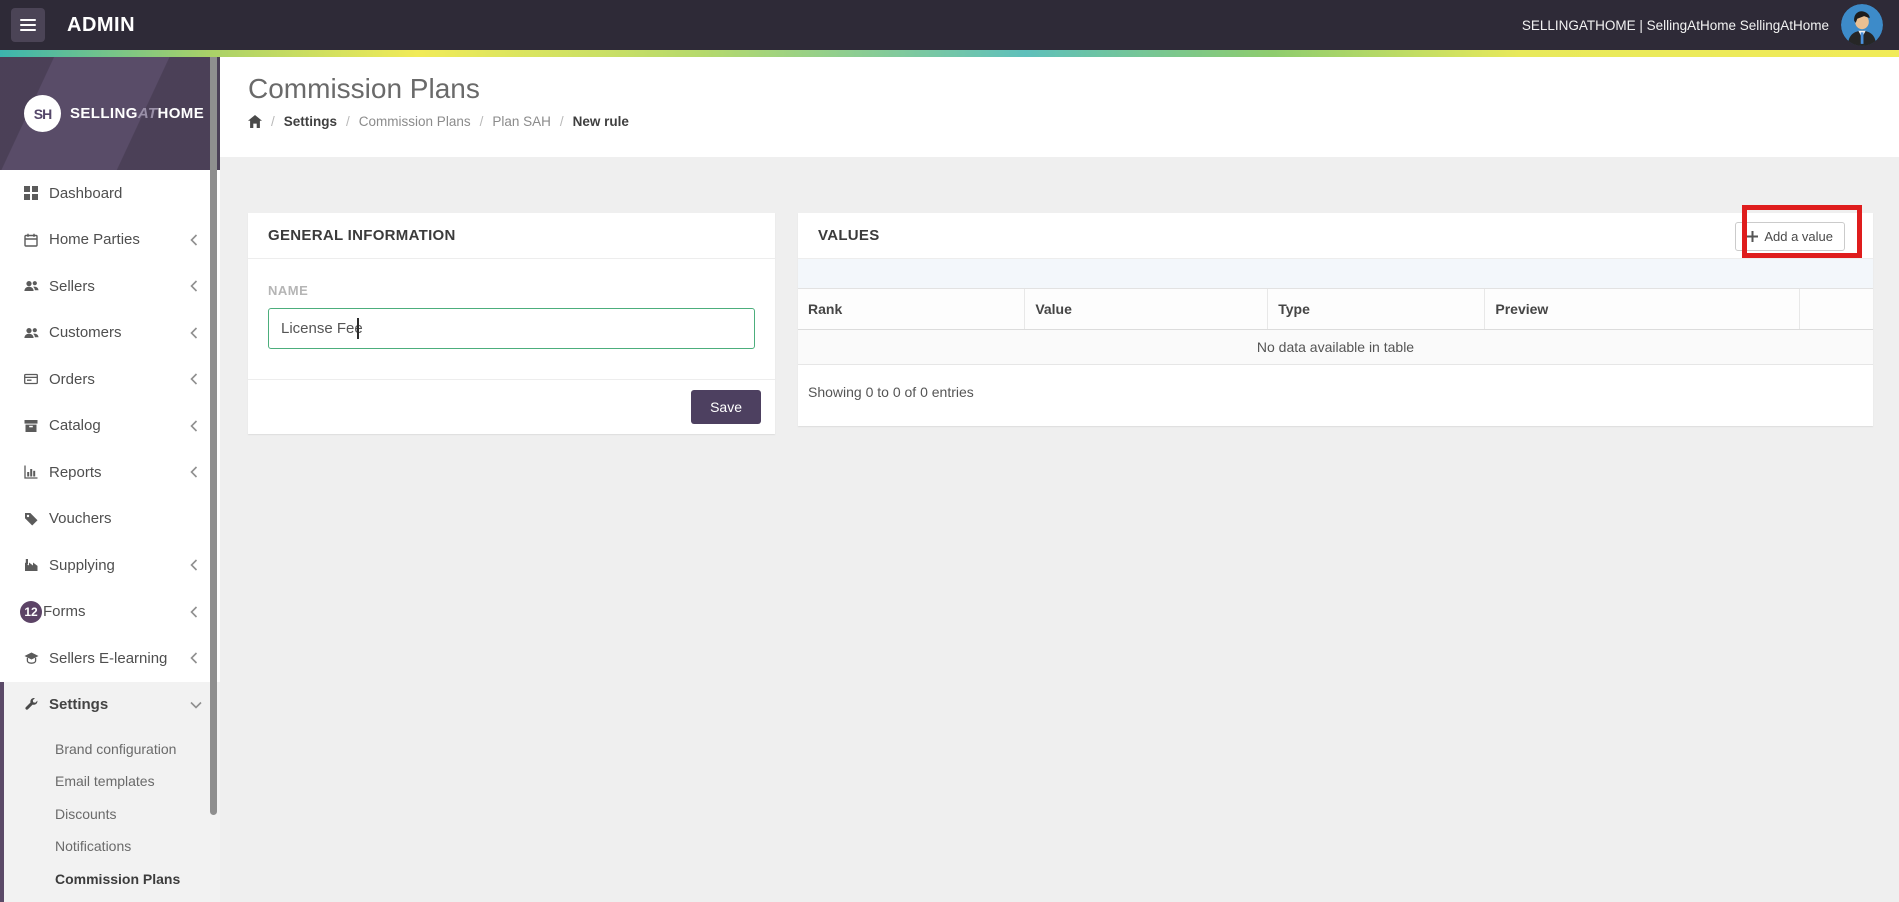 This screenshot has width=1899, height=902. What do you see at coordinates (949, 53) in the screenshot?
I see `accent-gradient-bar` at bounding box center [949, 53].